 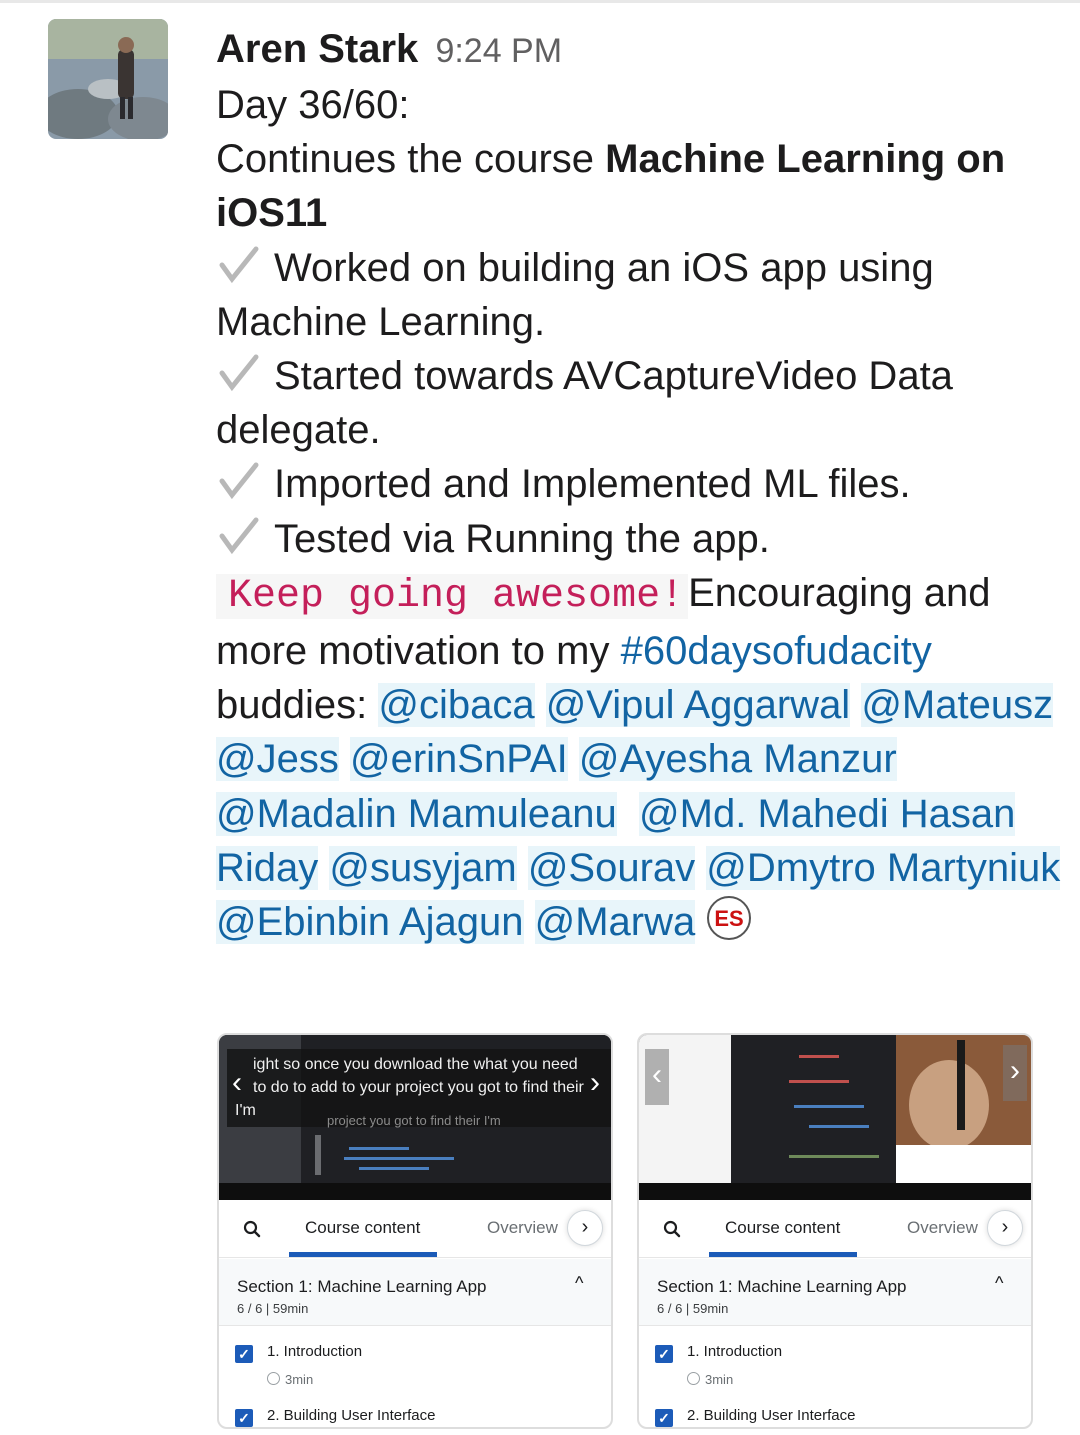 What do you see at coordinates (611, 867) in the screenshot?
I see `mention: @Sourav` at bounding box center [611, 867].